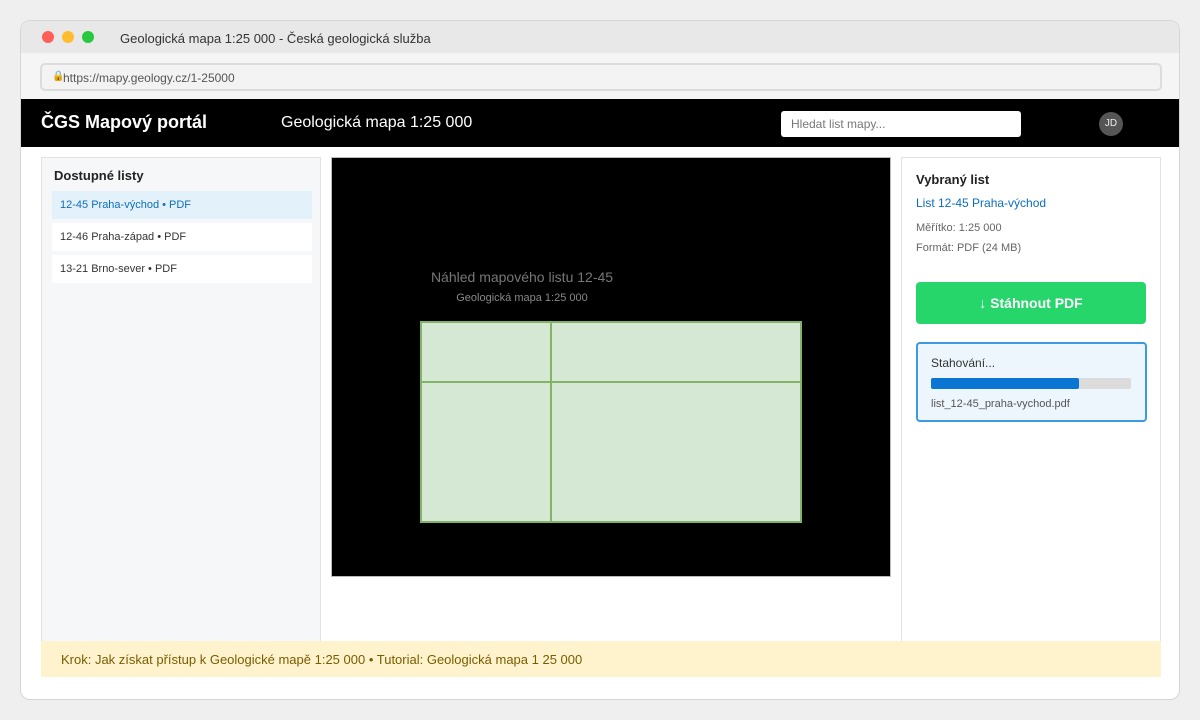 This screenshot has width=1200, height=720. Describe the element at coordinates (551, 422) in the screenshot. I see `grid-line-vertical` at that location.